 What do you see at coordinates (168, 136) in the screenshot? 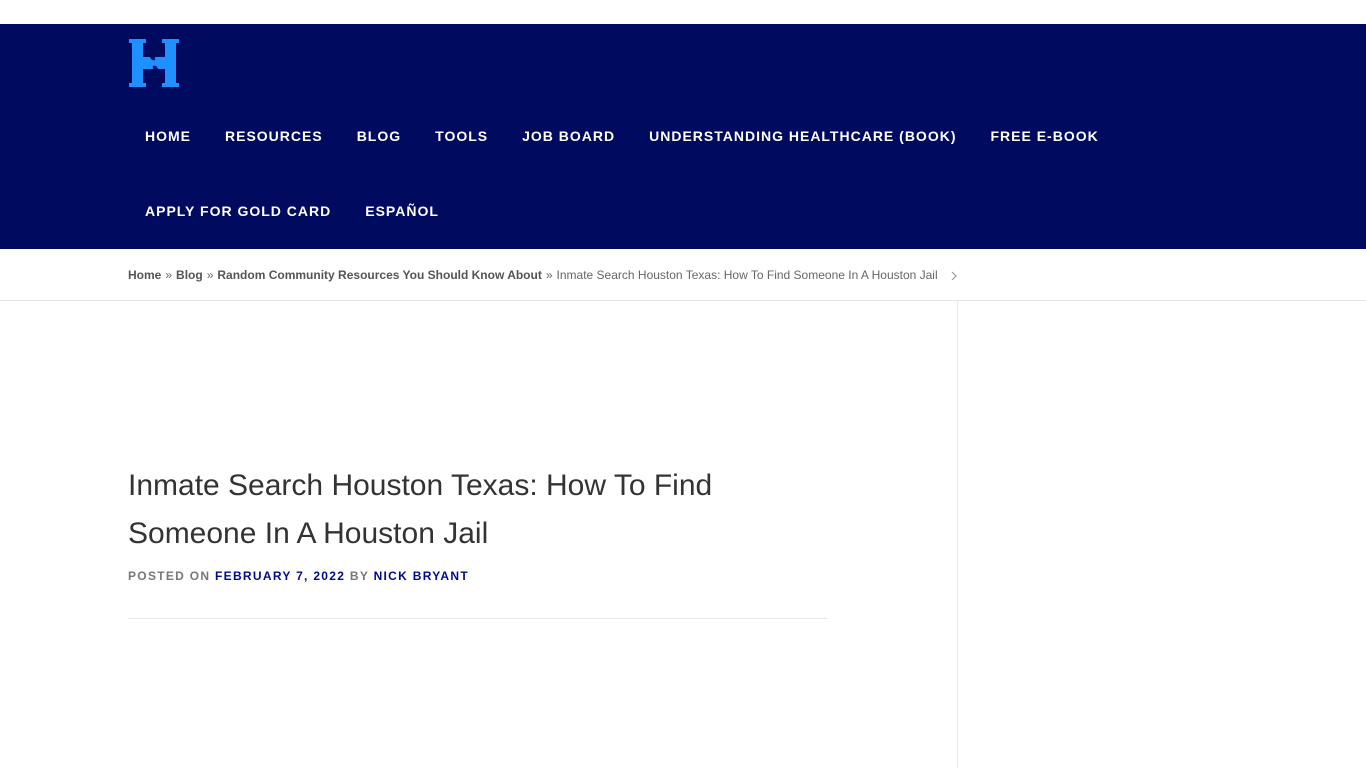
I see `nav-item-home: HOME` at bounding box center [168, 136].